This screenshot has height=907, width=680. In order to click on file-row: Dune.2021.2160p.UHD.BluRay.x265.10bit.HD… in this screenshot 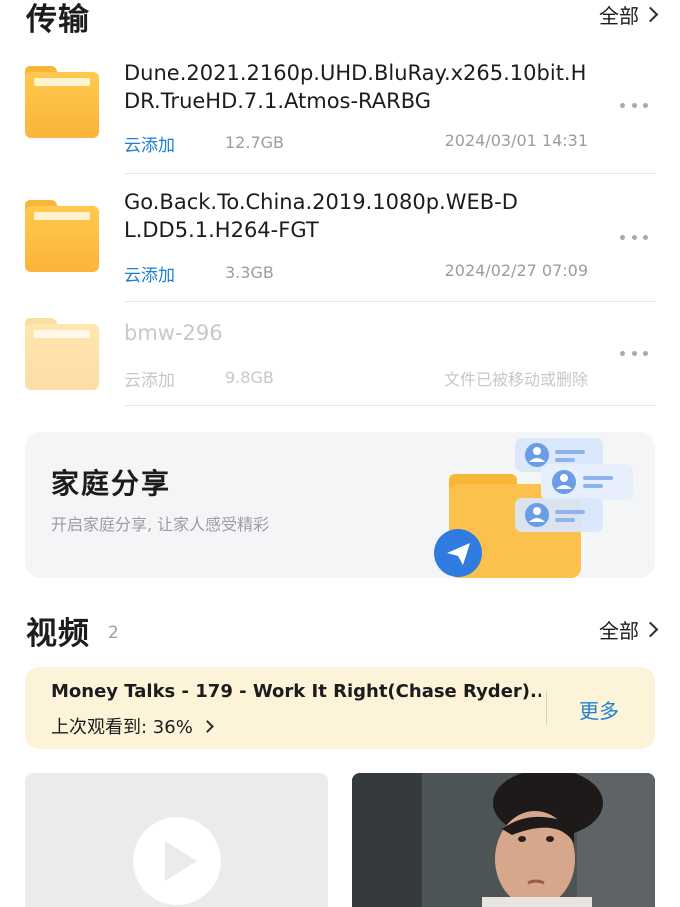, I will do `click(340, 115)`.